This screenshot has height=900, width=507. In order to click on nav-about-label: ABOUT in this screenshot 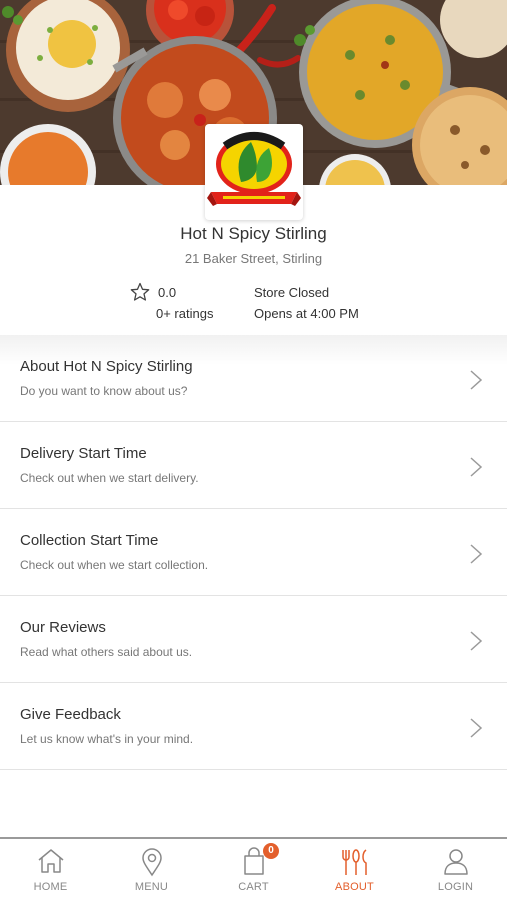, I will do `click(354, 887)`.